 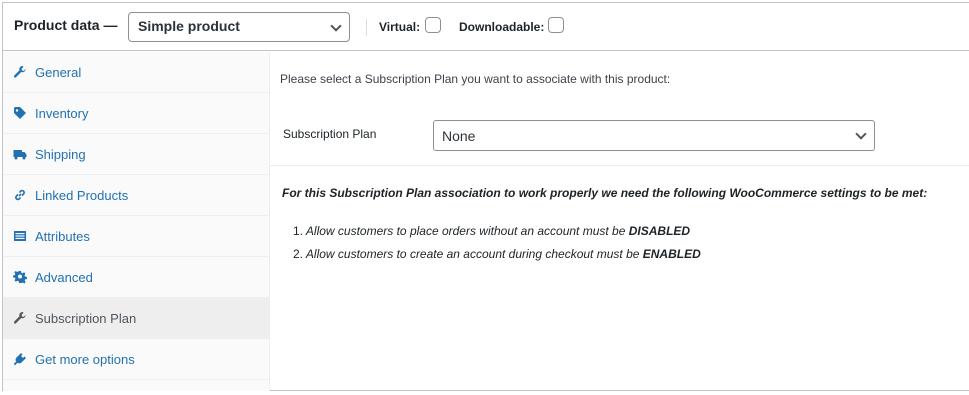 What do you see at coordinates (66, 25) in the screenshot?
I see `product-data-title: Product data —` at bounding box center [66, 25].